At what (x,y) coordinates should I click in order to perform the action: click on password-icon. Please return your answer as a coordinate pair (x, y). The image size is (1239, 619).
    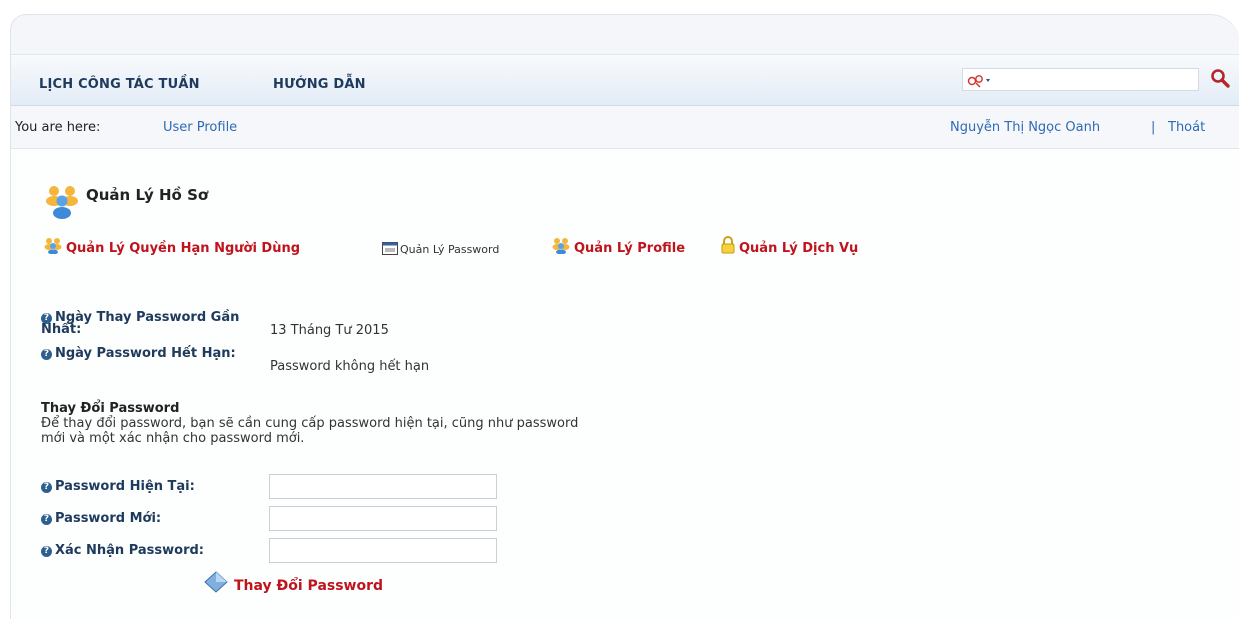
    Looking at the image, I should click on (390, 249).